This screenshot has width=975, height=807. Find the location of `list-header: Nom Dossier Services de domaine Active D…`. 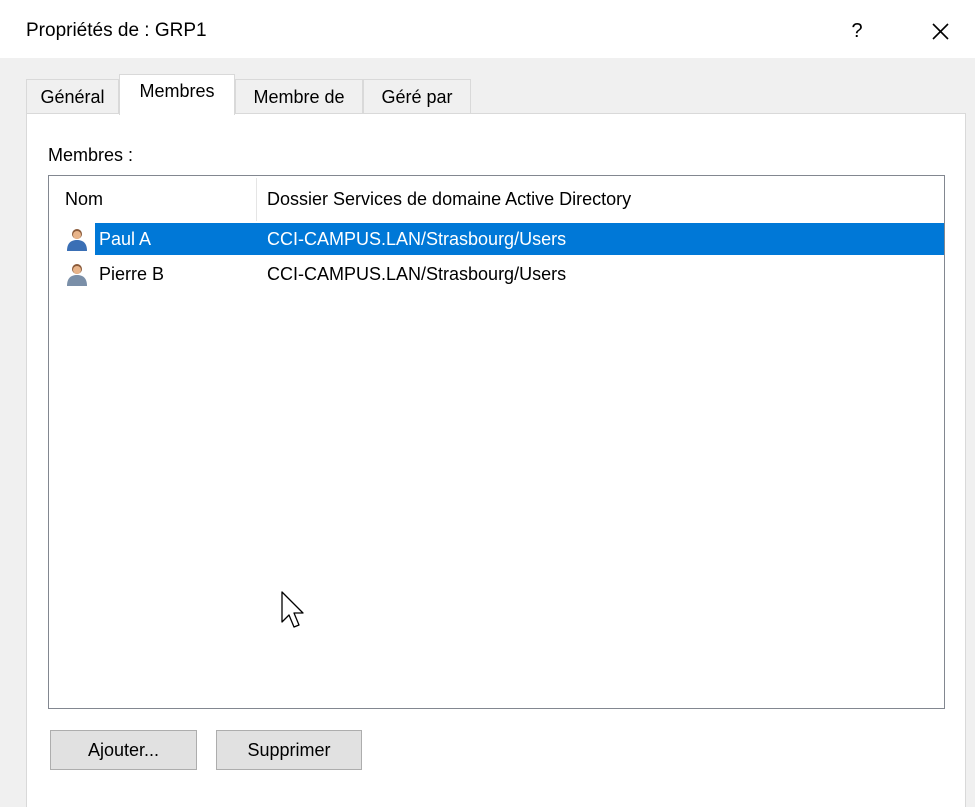

list-header: Nom Dossier Services de domaine Active D… is located at coordinates (496, 199).